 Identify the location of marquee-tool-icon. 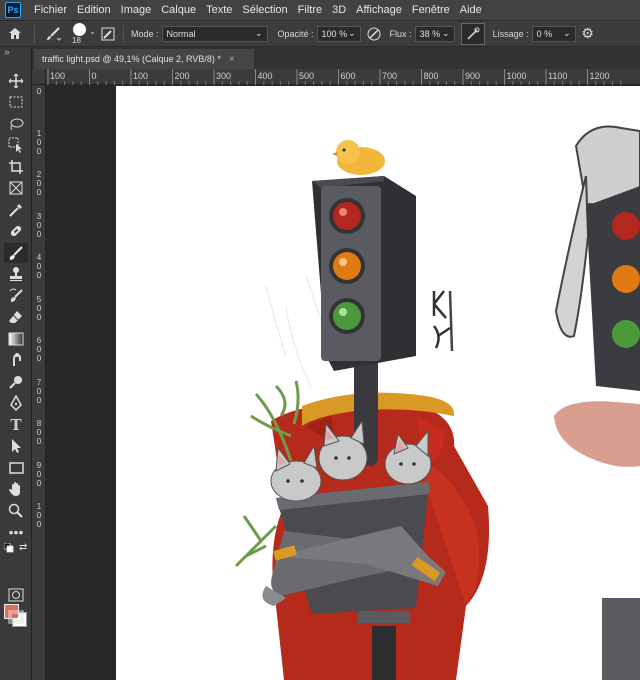
(16, 102).